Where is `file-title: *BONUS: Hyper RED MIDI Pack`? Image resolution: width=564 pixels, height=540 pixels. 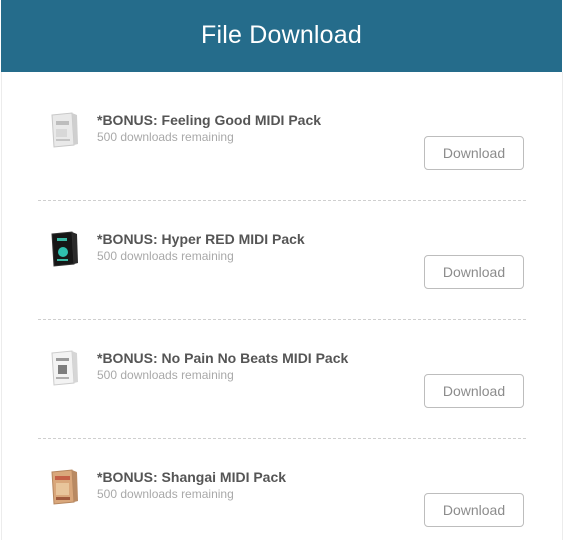
file-title: *BONUS: Hyper RED MIDI Pack is located at coordinates (201, 239).